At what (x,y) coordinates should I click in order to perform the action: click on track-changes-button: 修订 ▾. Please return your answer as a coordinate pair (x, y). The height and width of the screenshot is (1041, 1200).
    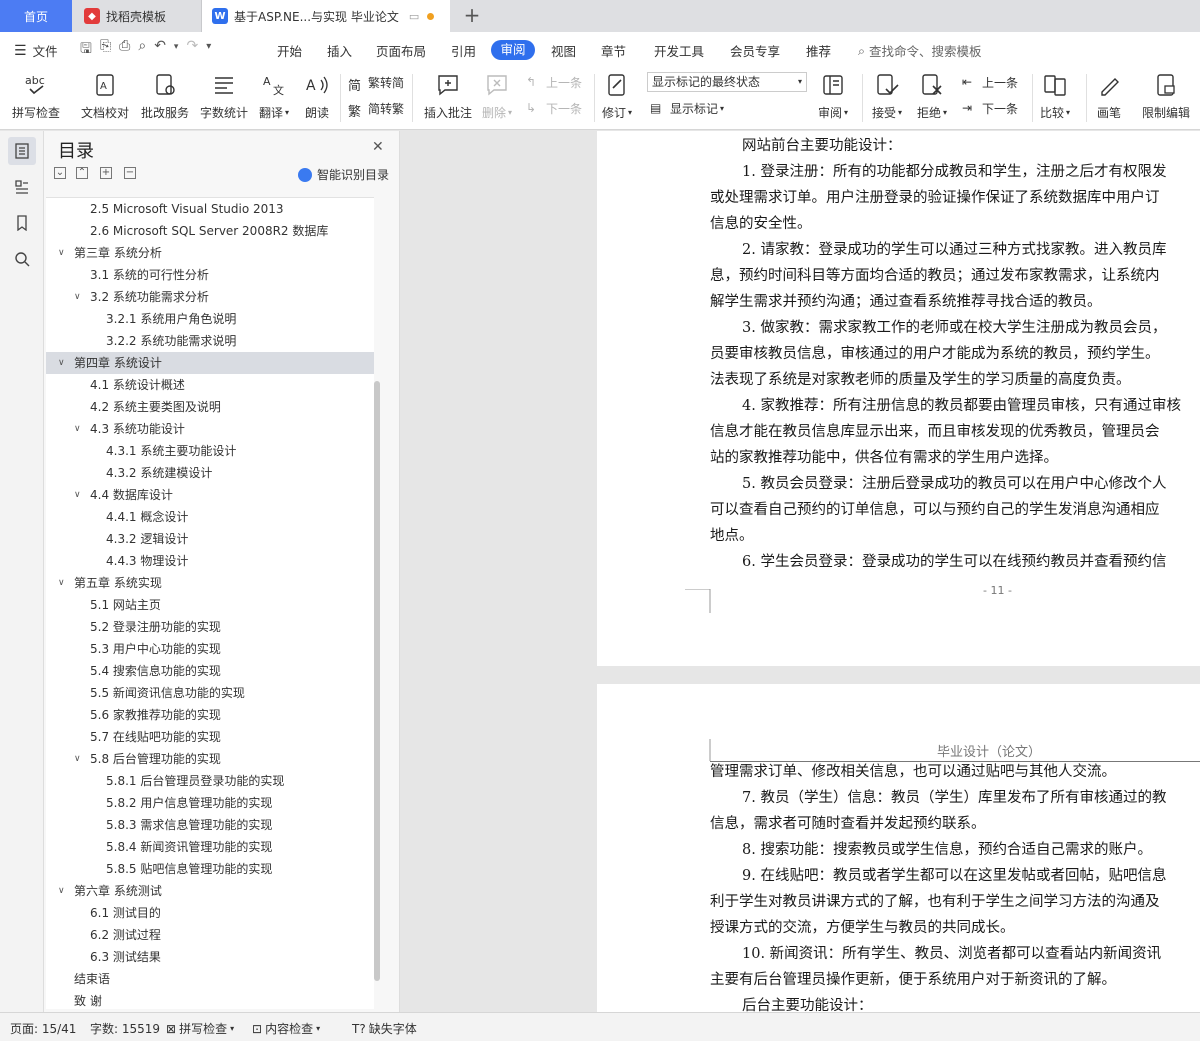
    Looking at the image, I should click on (617, 96).